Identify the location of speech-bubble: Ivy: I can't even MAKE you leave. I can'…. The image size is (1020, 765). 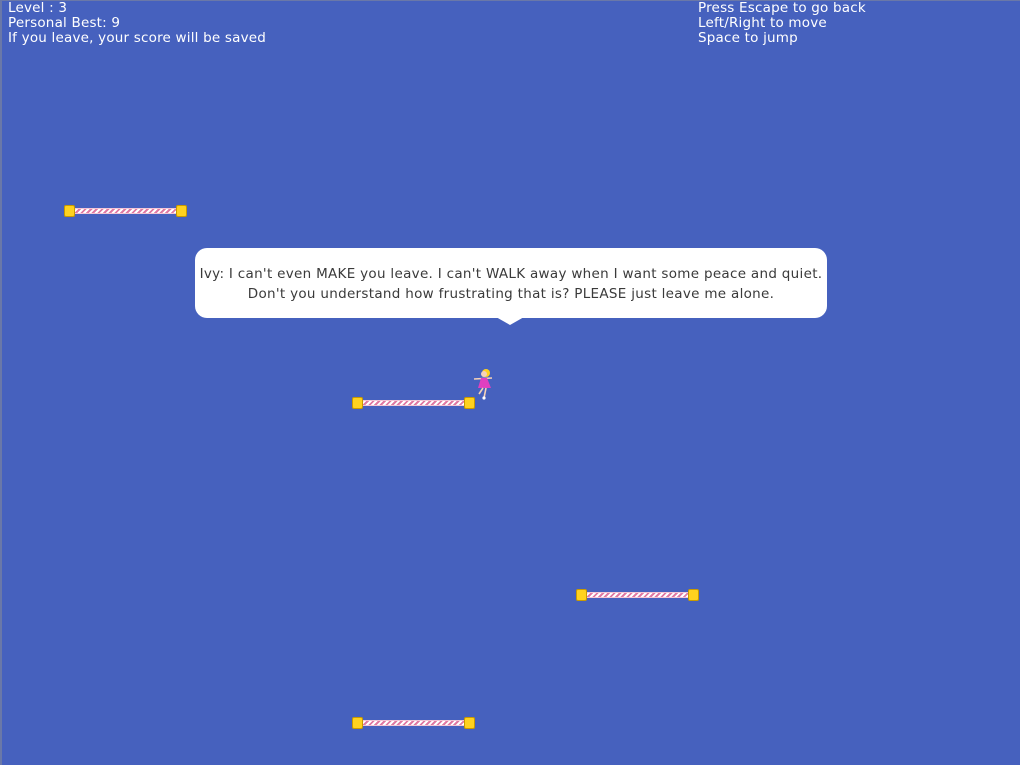
(511, 283).